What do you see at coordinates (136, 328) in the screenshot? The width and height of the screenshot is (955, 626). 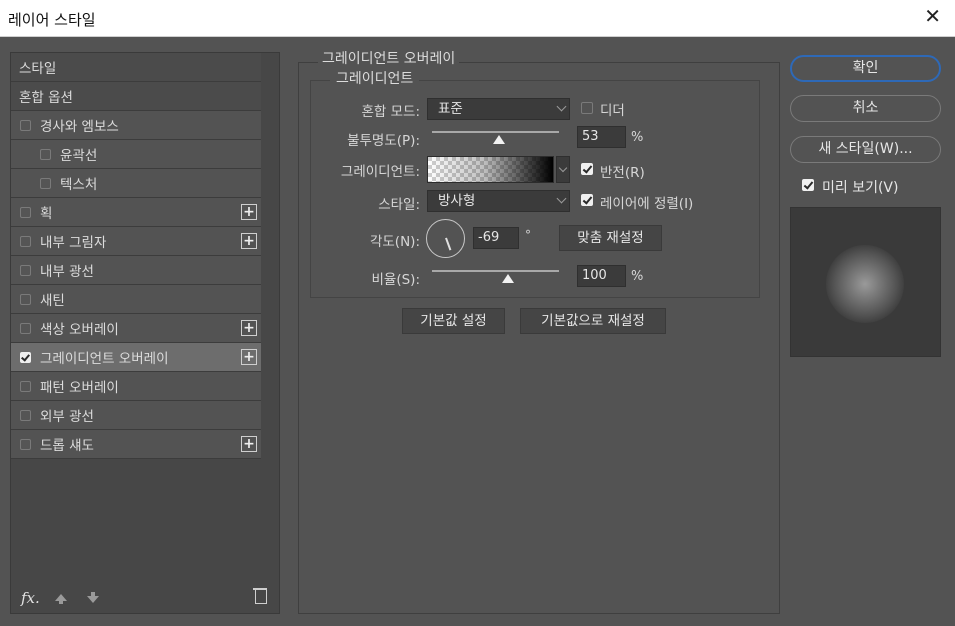 I see `style-item: 색상 오버레이 +` at bounding box center [136, 328].